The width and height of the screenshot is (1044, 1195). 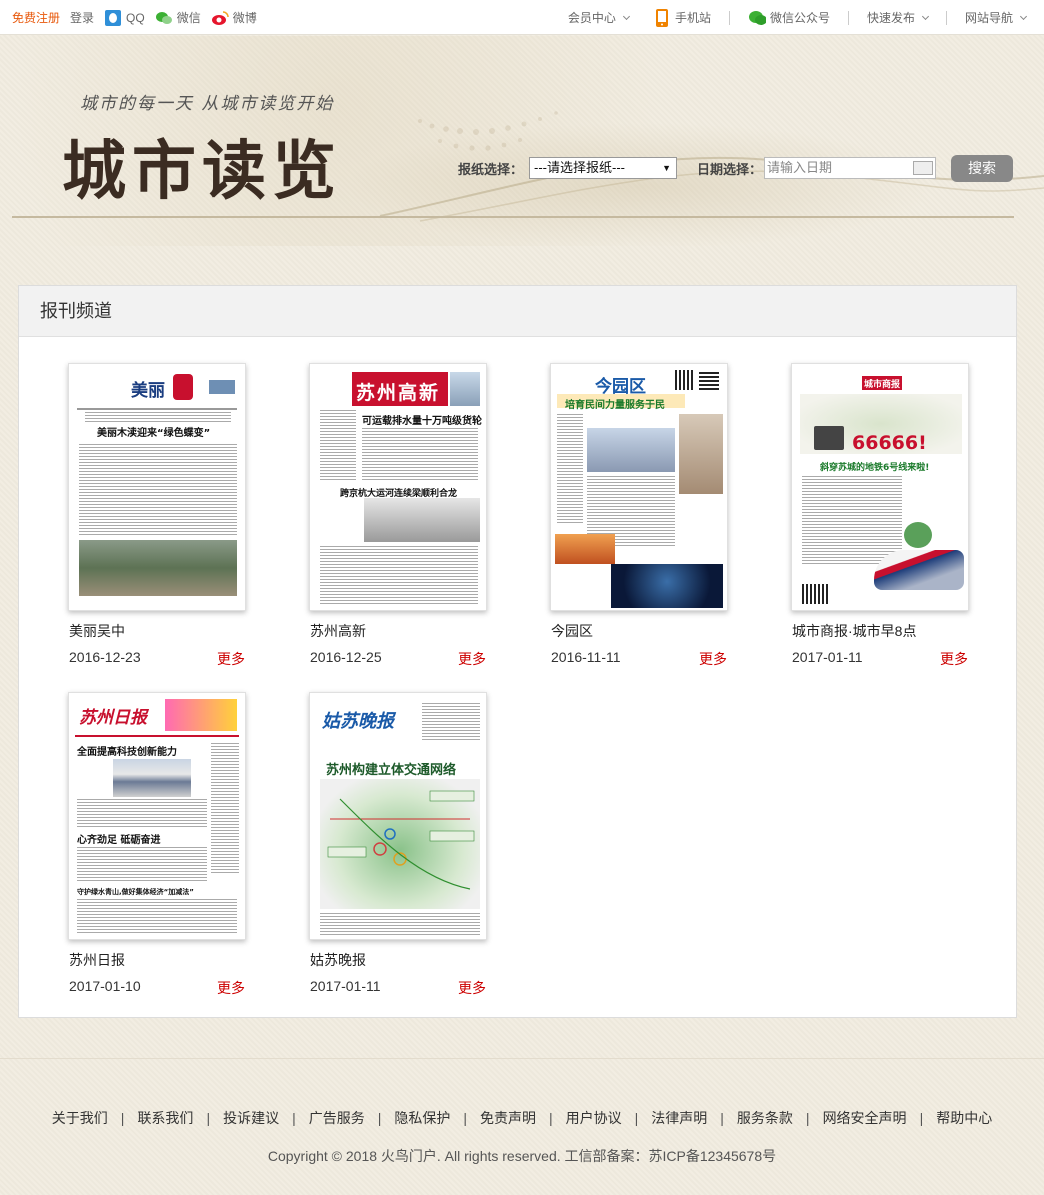 What do you see at coordinates (113, 718) in the screenshot?
I see `thumb-masthead: 苏州日报` at bounding box center [113, 718].